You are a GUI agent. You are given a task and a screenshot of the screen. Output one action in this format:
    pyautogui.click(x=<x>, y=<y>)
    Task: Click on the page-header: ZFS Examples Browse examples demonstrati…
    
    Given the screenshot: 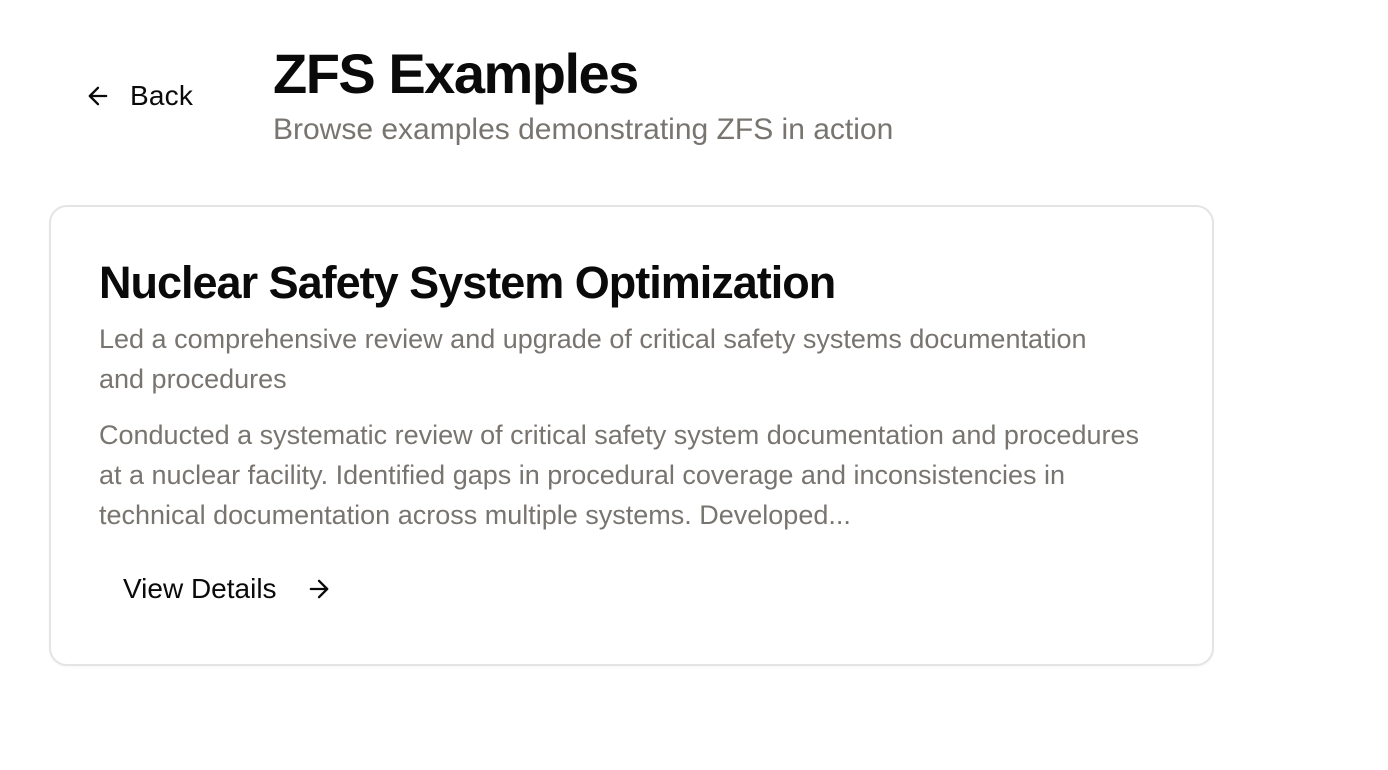 What is the action you would take?
    pyautogui.click(x=583, y=94)
    